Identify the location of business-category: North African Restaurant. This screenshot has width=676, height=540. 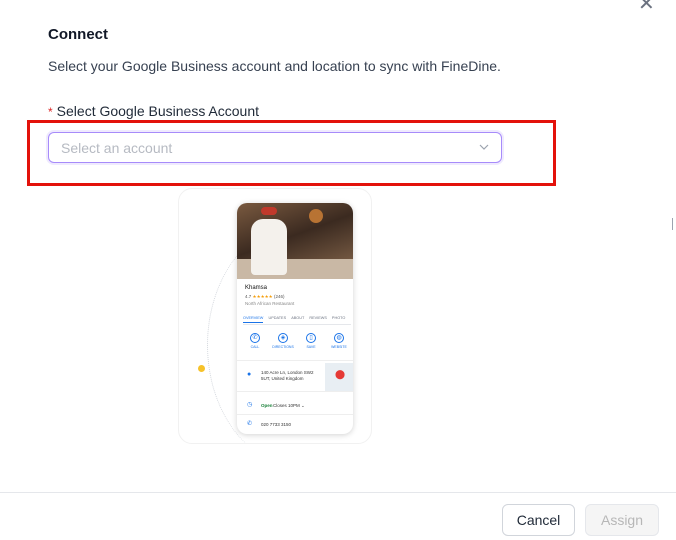
(270, 303).